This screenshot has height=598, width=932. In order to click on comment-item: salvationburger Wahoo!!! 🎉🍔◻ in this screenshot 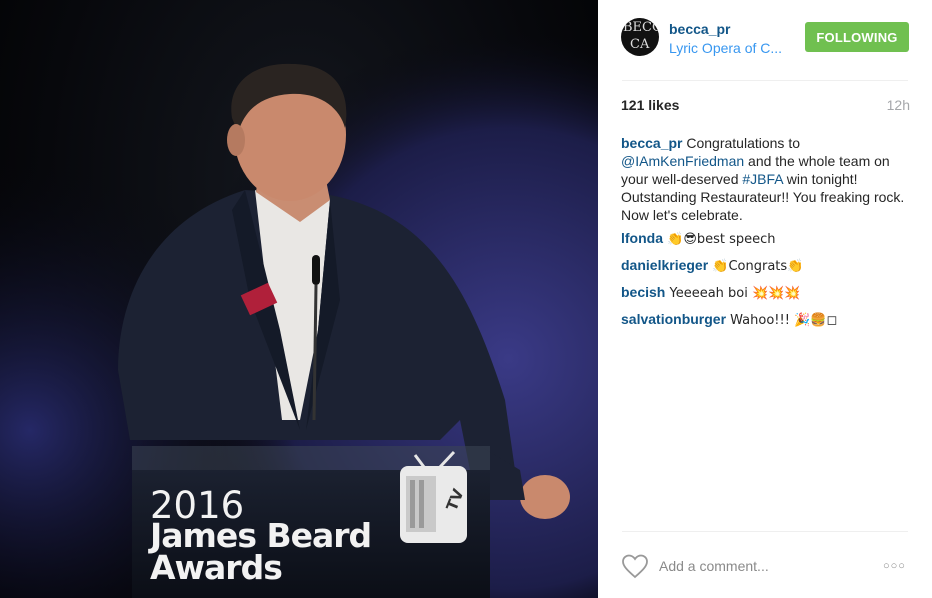, I will do `click(766, 320)`.